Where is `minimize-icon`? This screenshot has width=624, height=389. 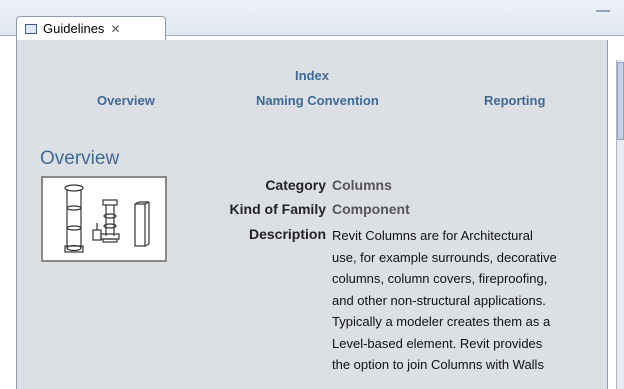 minimize-icon is located at coordinates (603, 16).